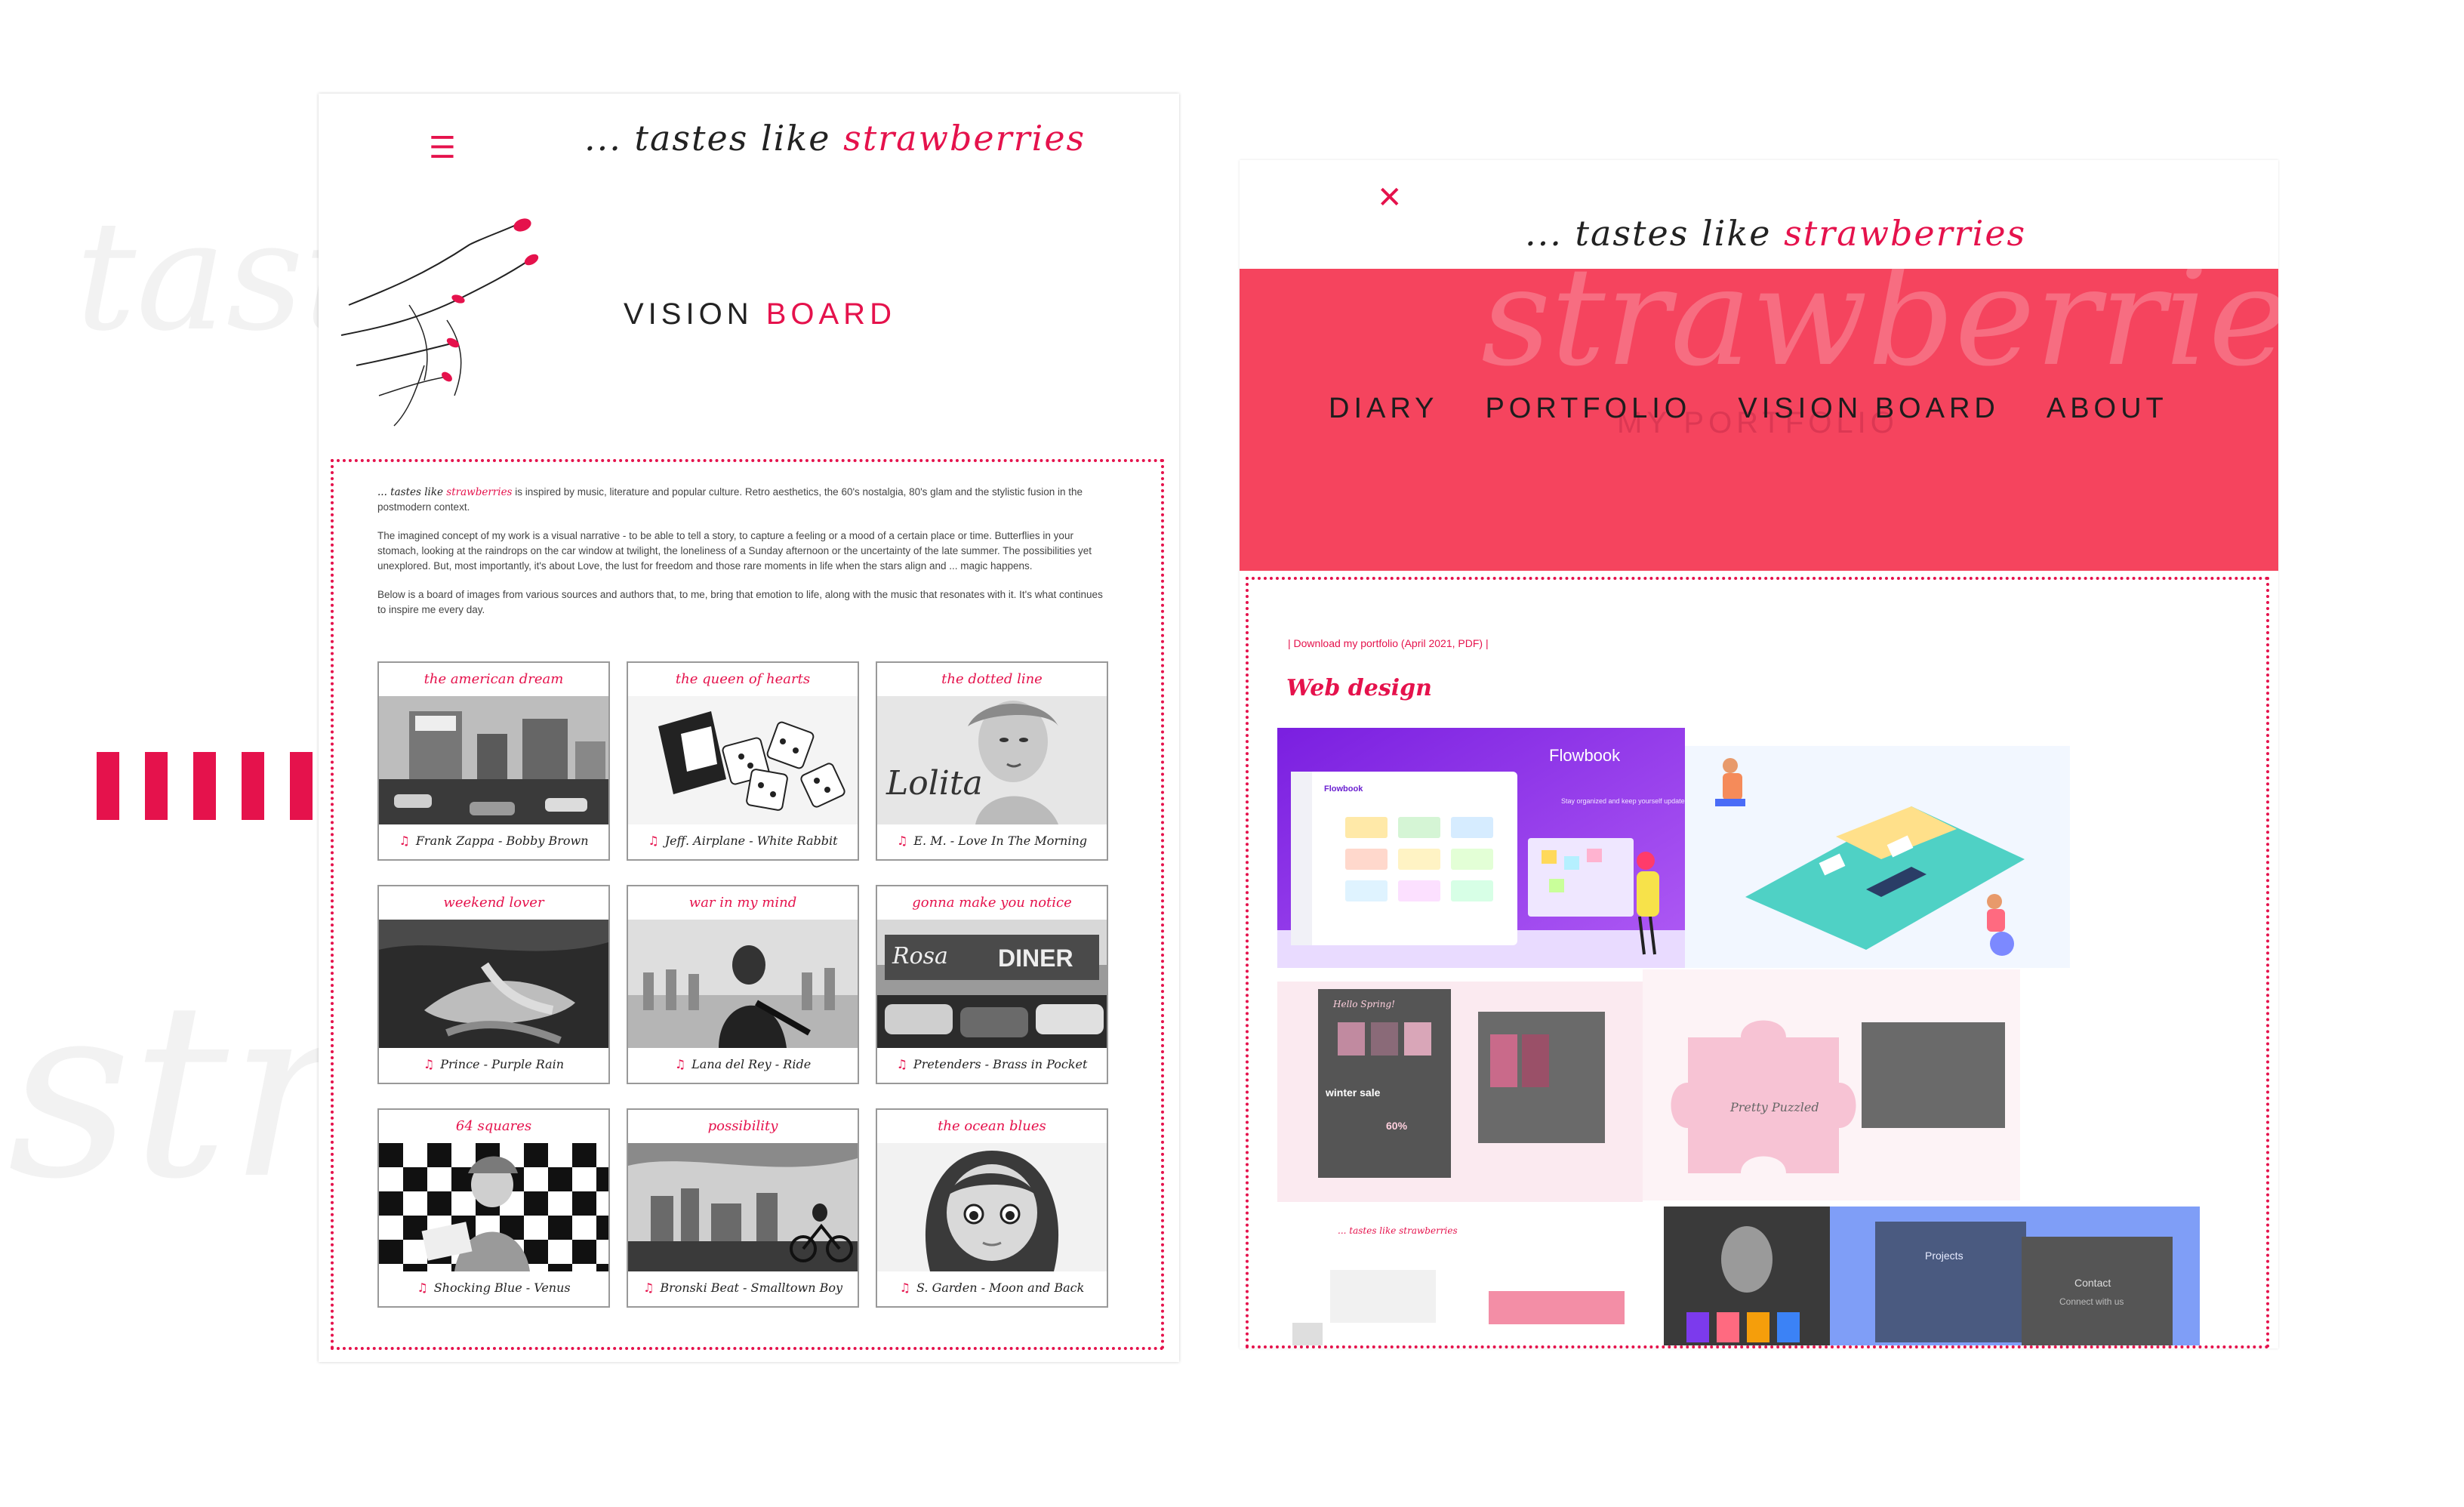  I want to click on card-image: Rosa DINER, so click(992, 984).